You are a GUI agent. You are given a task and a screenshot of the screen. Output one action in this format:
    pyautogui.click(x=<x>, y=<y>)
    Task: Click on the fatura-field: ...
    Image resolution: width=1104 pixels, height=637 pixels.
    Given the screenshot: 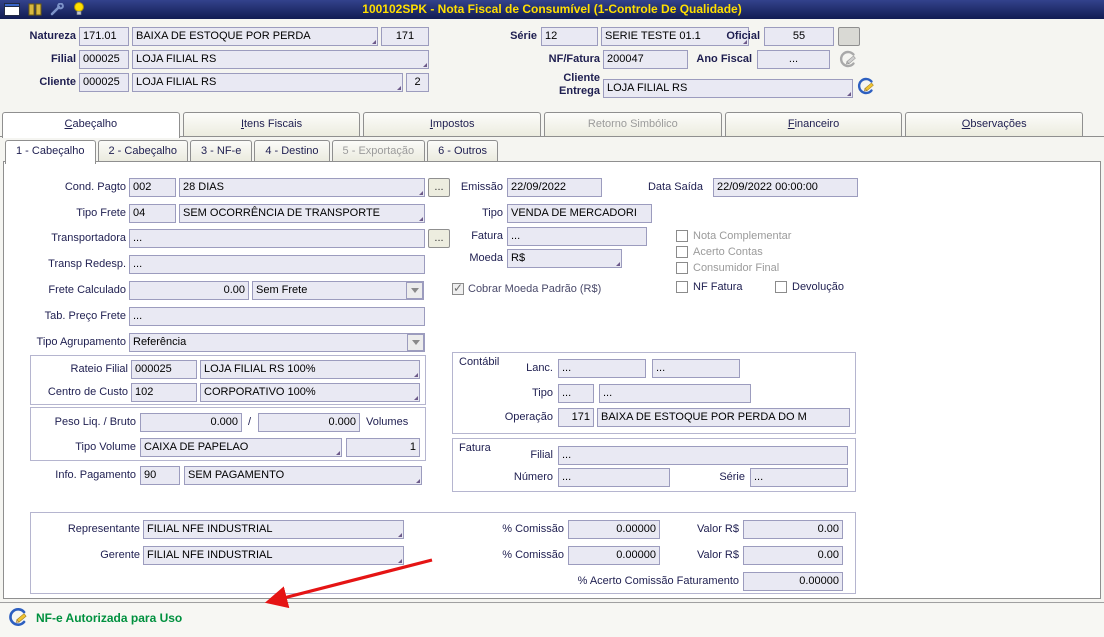 What is the action you would take?
    pyautogui.click(x=577, y=236)
    